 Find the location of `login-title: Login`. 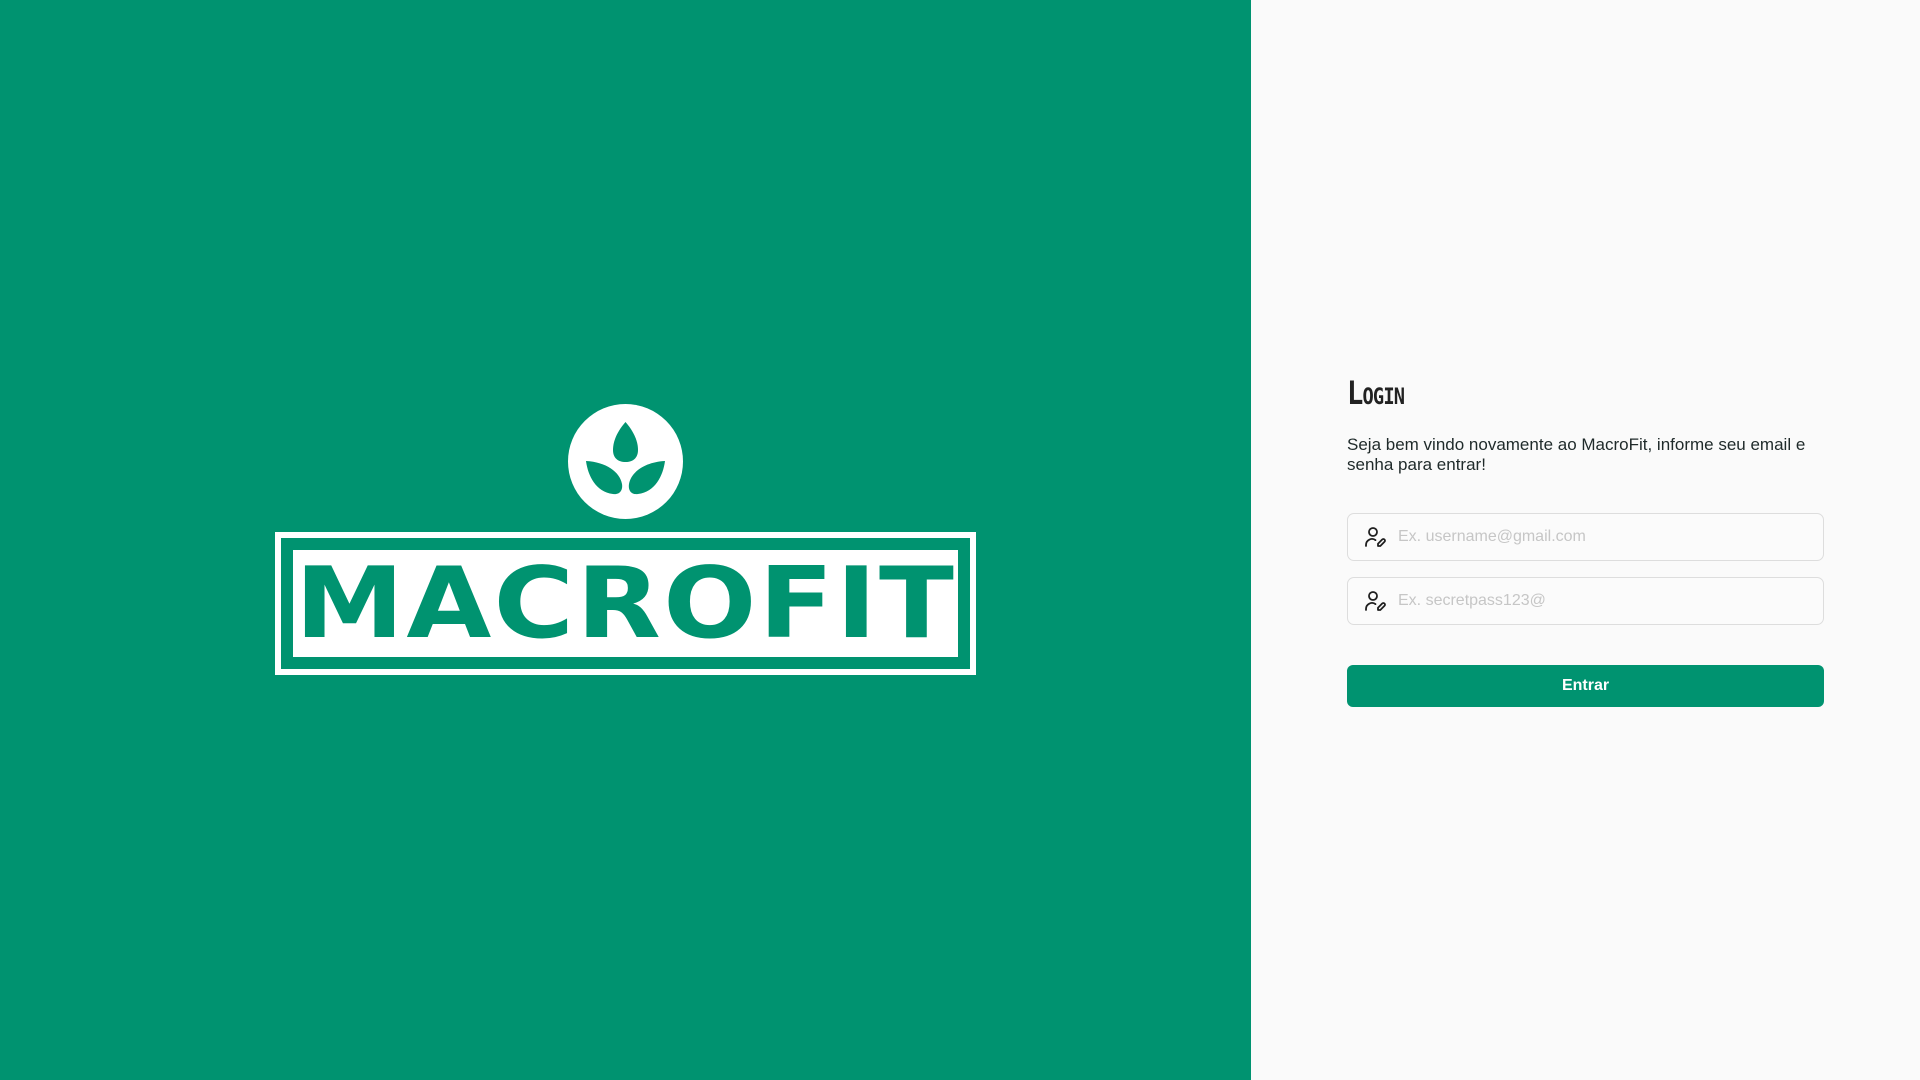

login-title: Login is located at coordinates (1376, 393).